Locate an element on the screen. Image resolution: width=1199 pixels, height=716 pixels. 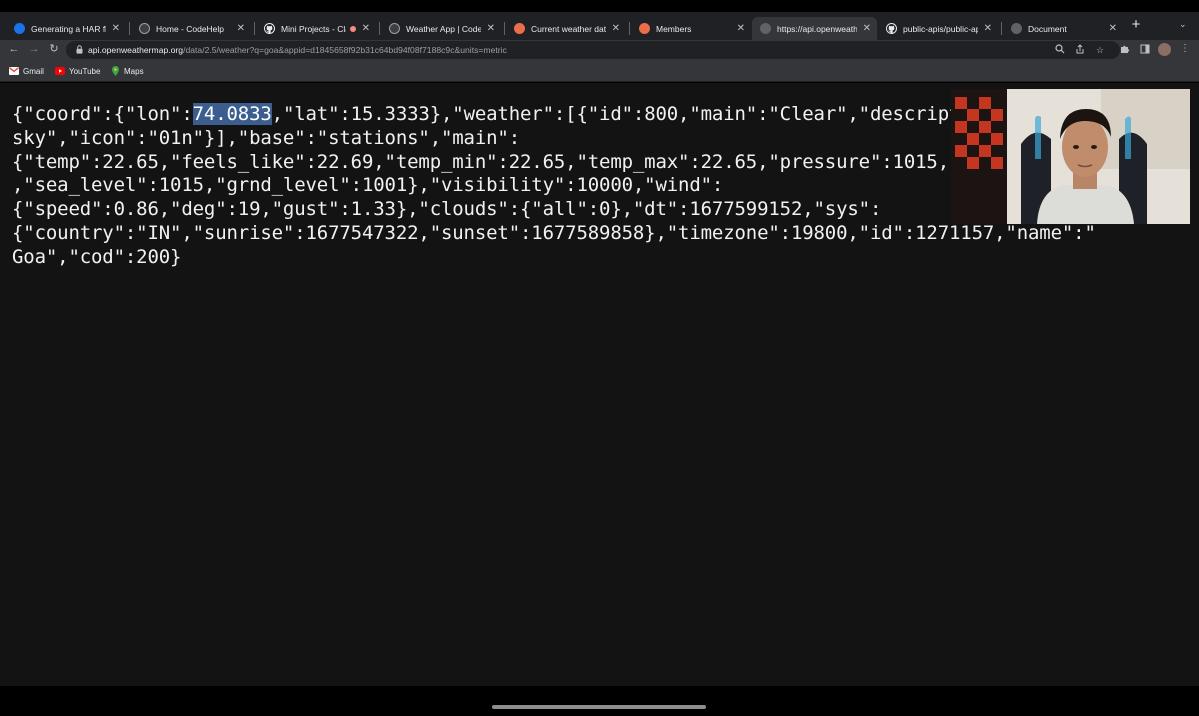
maps-icon is located at coordinates (115, 71).